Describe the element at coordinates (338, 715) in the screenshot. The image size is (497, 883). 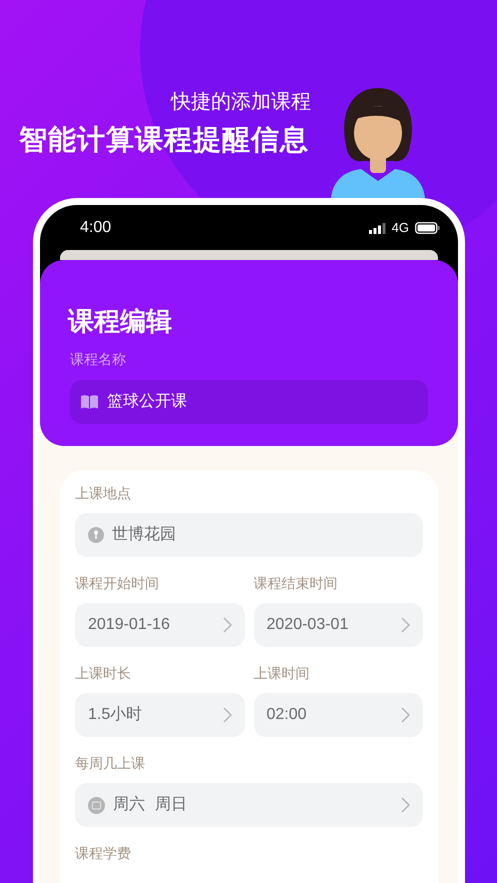
I see `input-field: 02:00` at that location.